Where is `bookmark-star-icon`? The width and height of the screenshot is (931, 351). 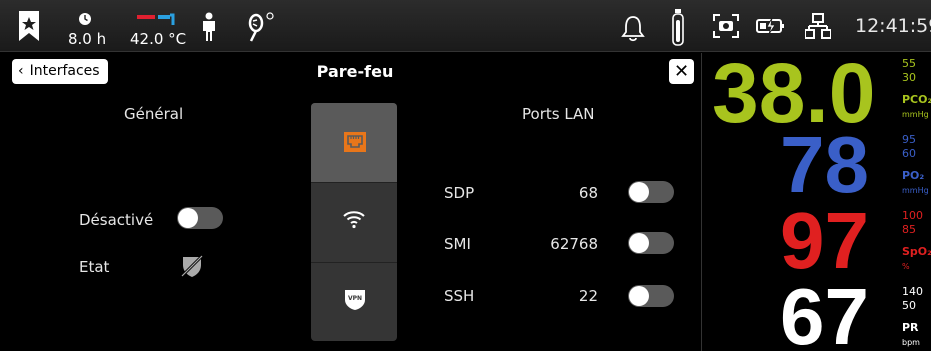 bookmark-star-icon is located at coordinates (29, 26).